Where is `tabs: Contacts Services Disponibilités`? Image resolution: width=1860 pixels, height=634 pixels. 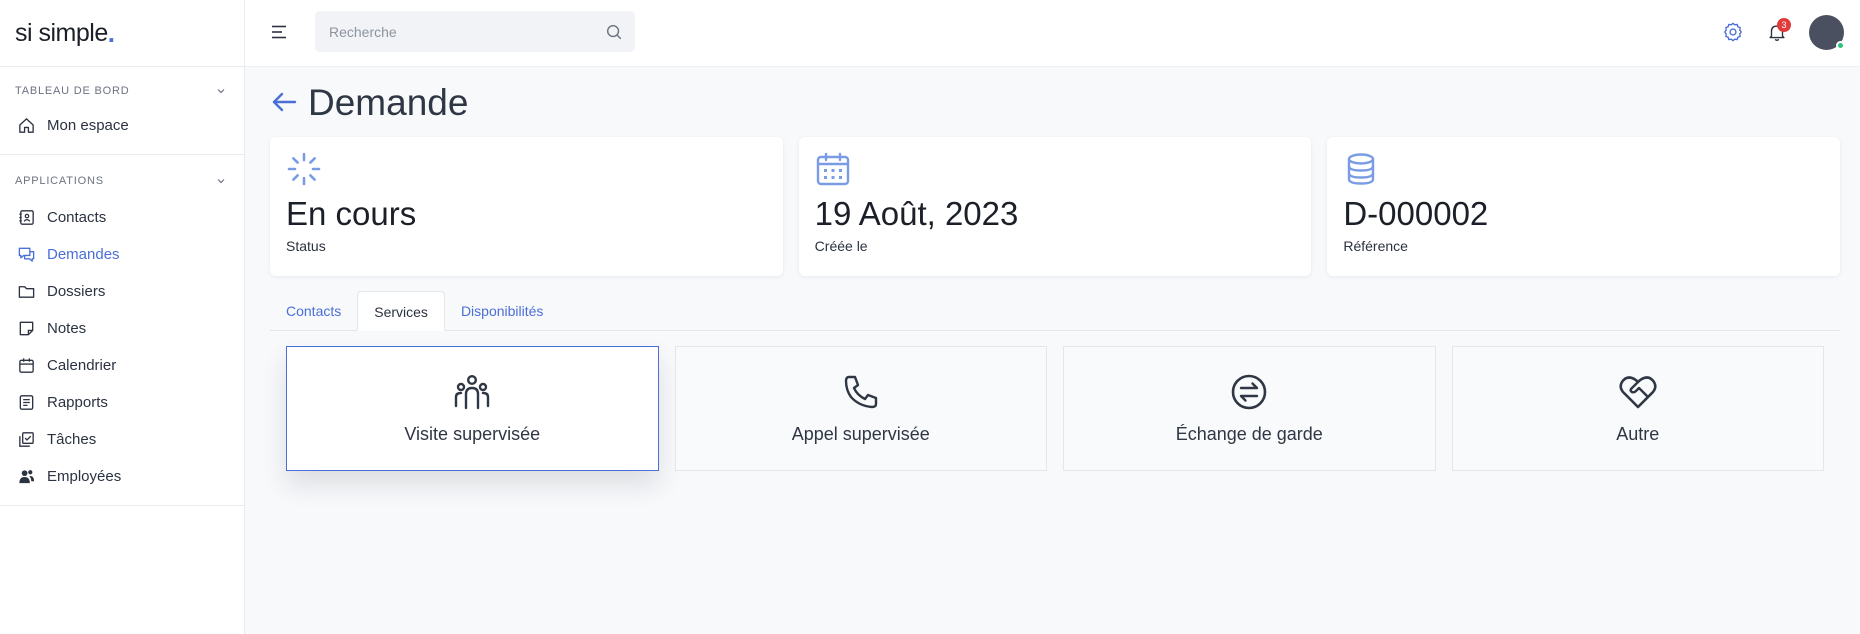 tabs: Contacts Services Disponibilités is located at coordinates (1055, 311).